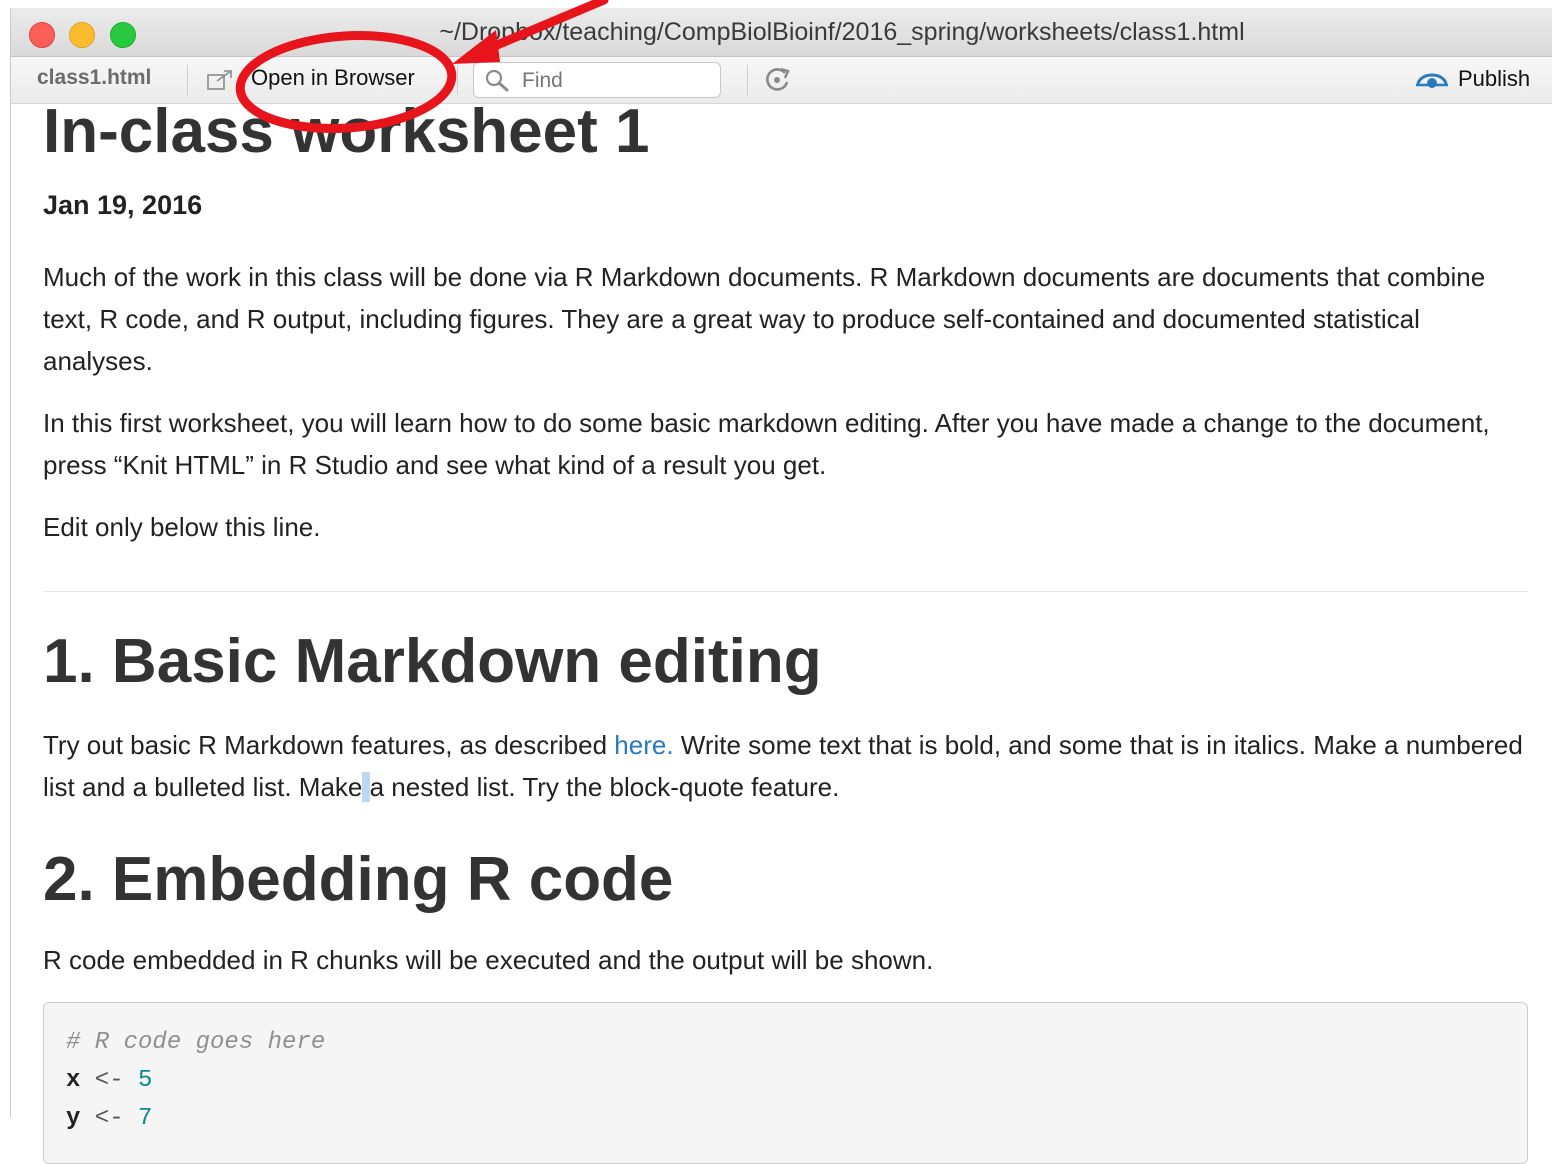 This screenshot has height=1164, width=1552. Describe the element at coordinates (358, 879) in the screenshot. I see `section-2-heading: 2. Embedding R code` at that location.